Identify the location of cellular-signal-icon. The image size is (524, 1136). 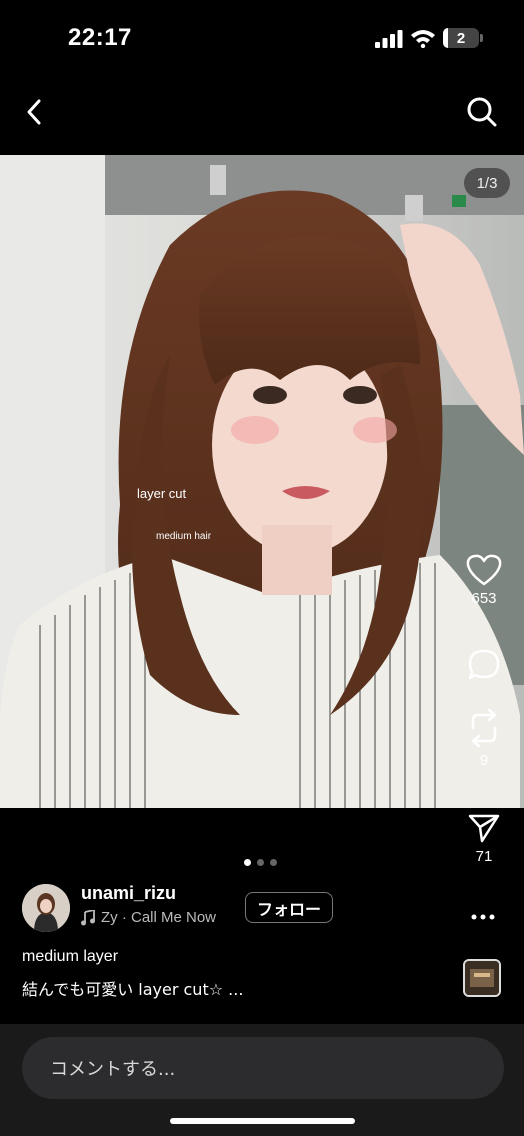
(389, 39).